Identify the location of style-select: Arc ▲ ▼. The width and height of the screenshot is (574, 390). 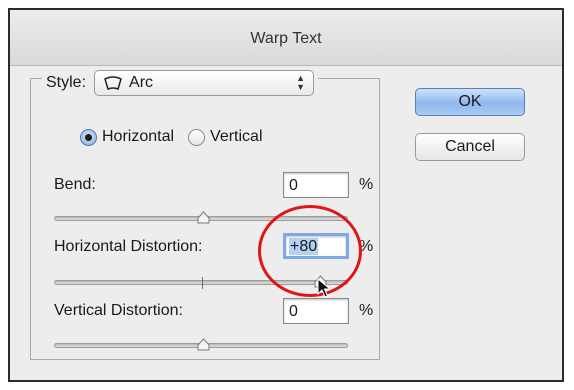
(204, 83).